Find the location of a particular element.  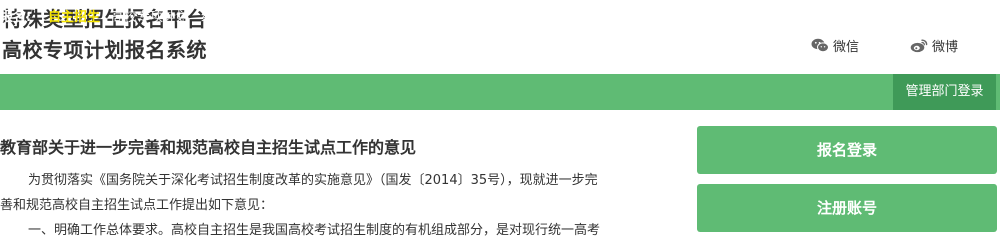

wechat-label: 微信 is located at coordinates (846, 47).